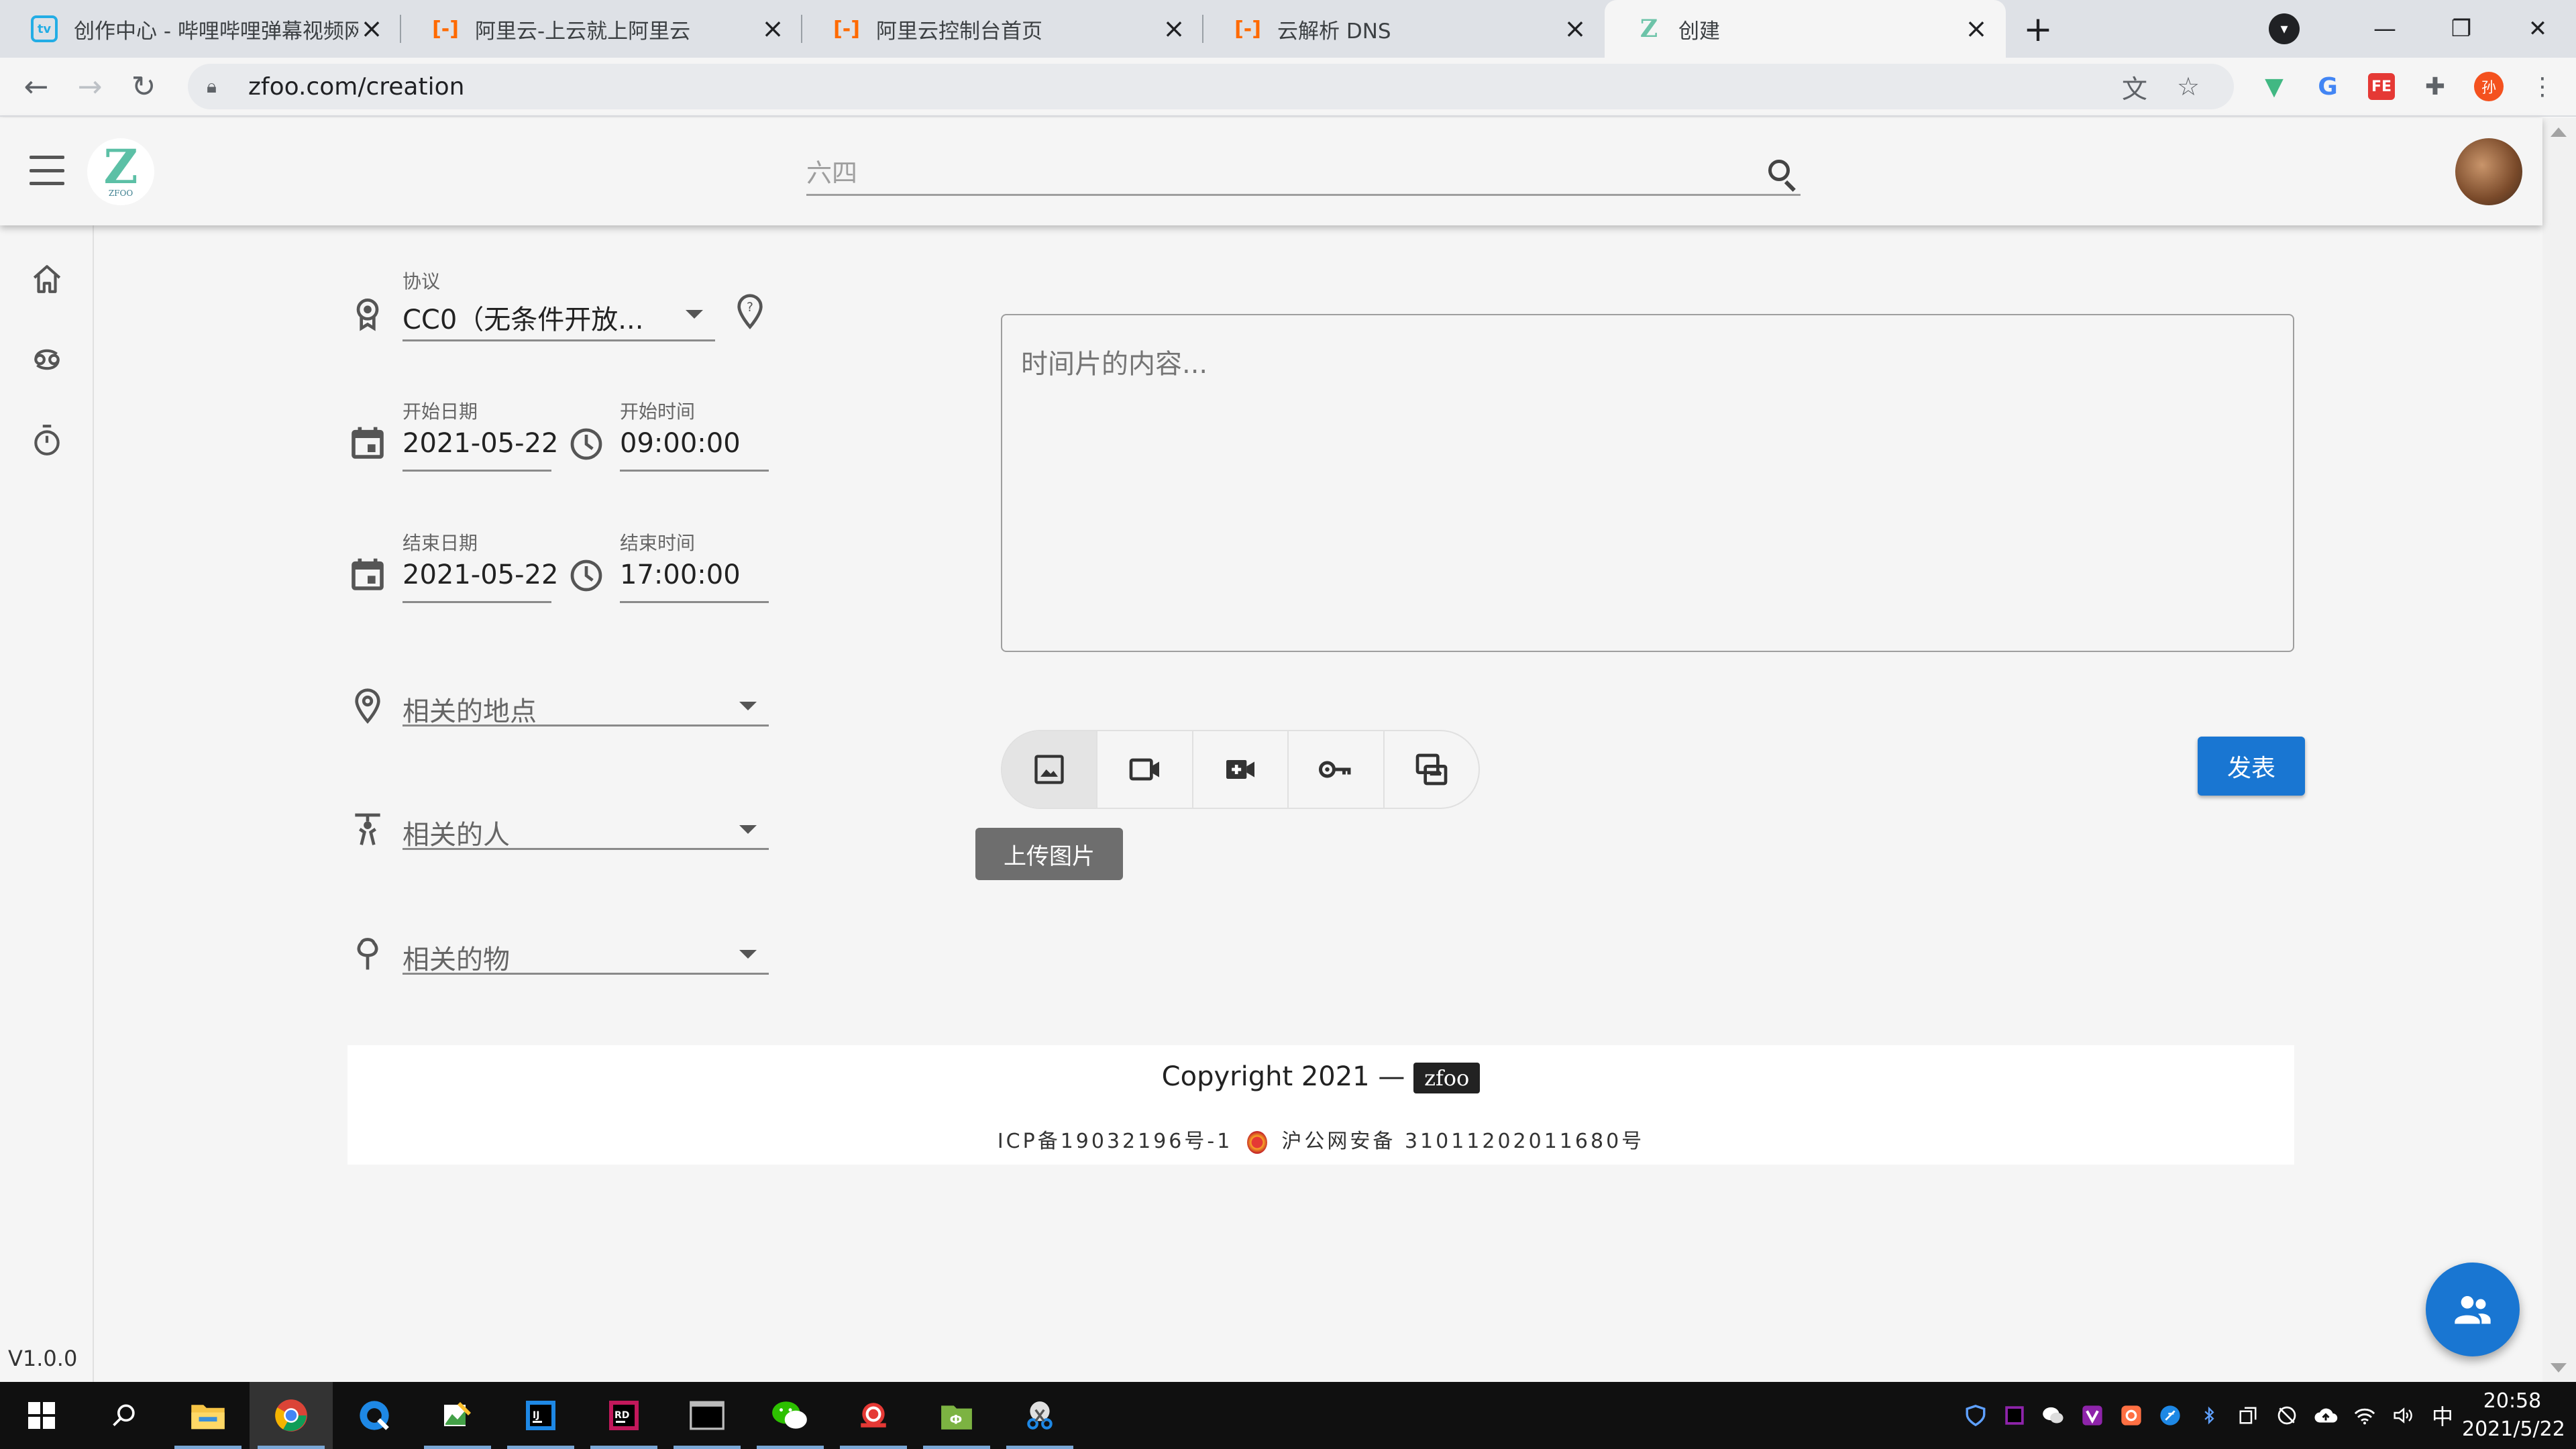  I want to click on bookmark-star-icon: ☆, so click(2188, 86).